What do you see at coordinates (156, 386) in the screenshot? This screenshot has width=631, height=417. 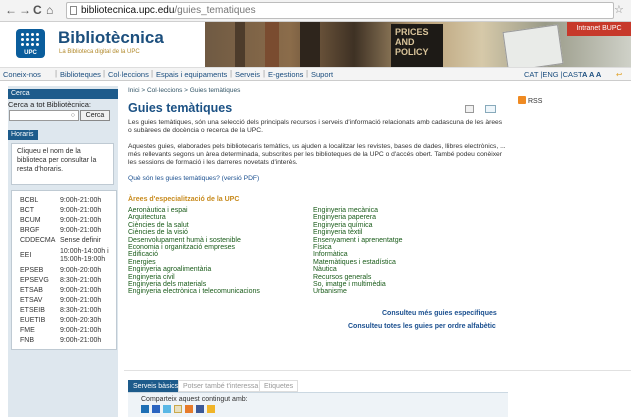 I see `tab-serveis-basics: Serveis bàsics` at bounding box center [156, 386].